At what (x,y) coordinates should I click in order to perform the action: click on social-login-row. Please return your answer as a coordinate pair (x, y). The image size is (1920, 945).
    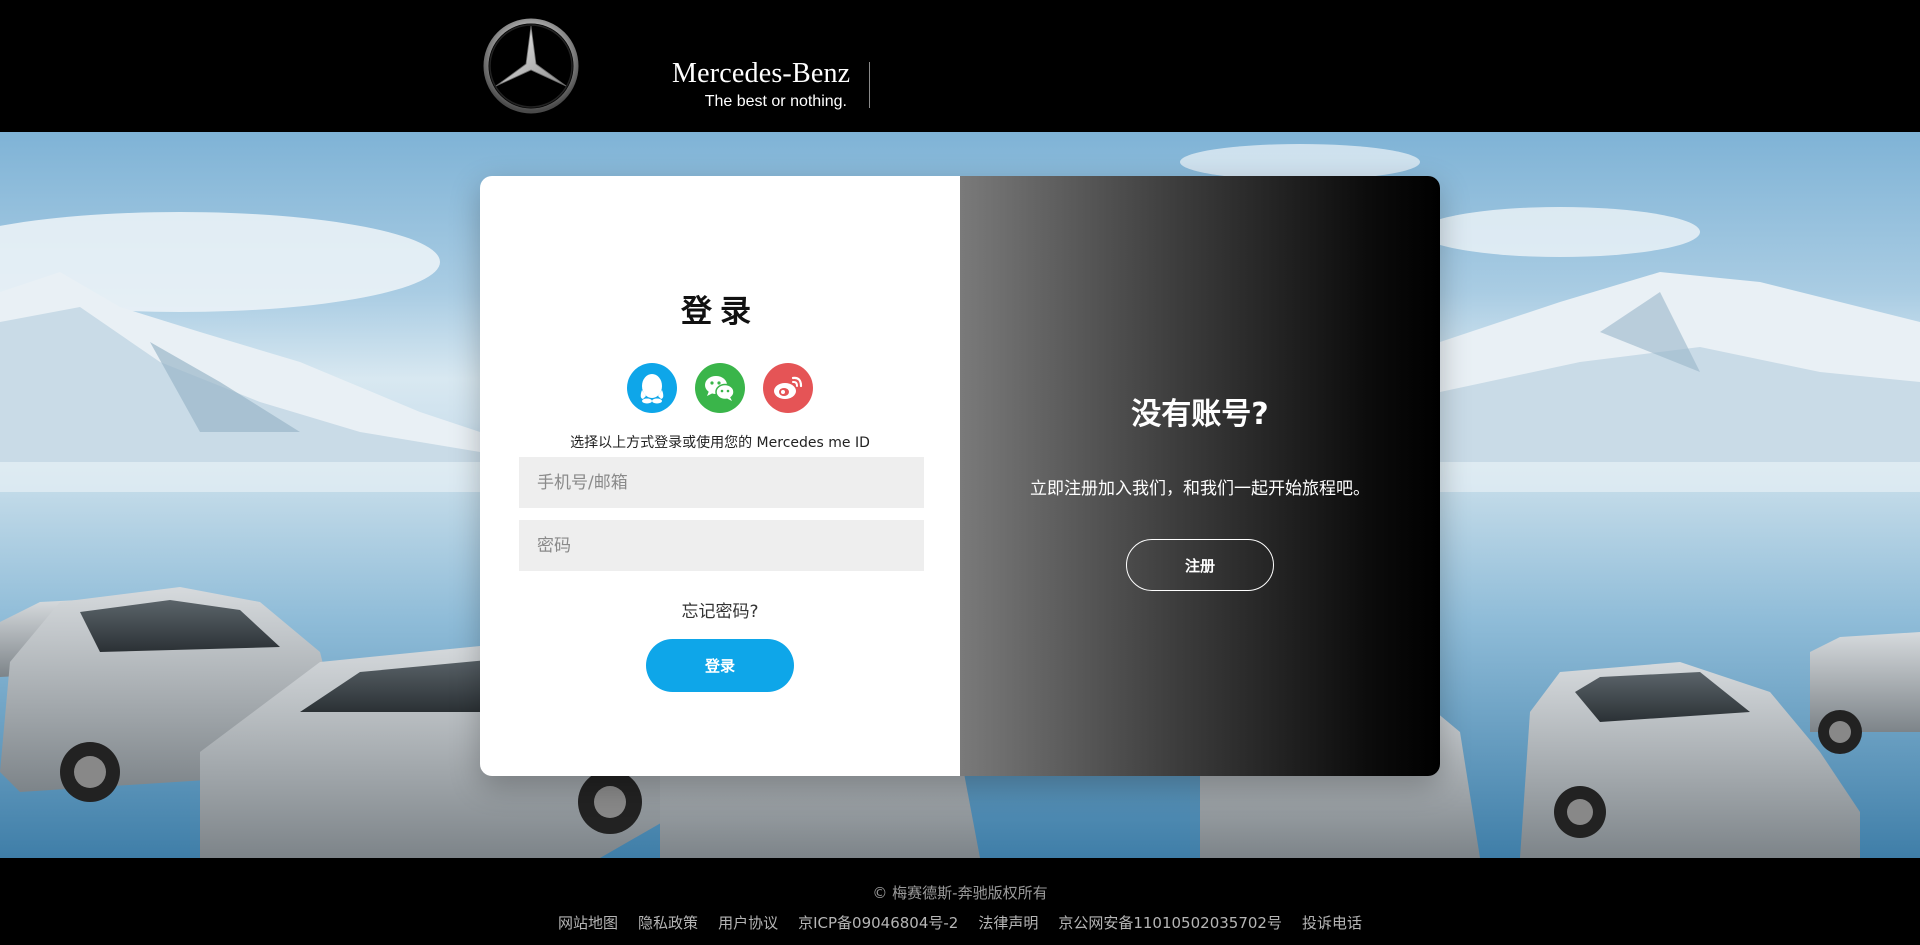
    Looking at the image, I should click on (720, 388).